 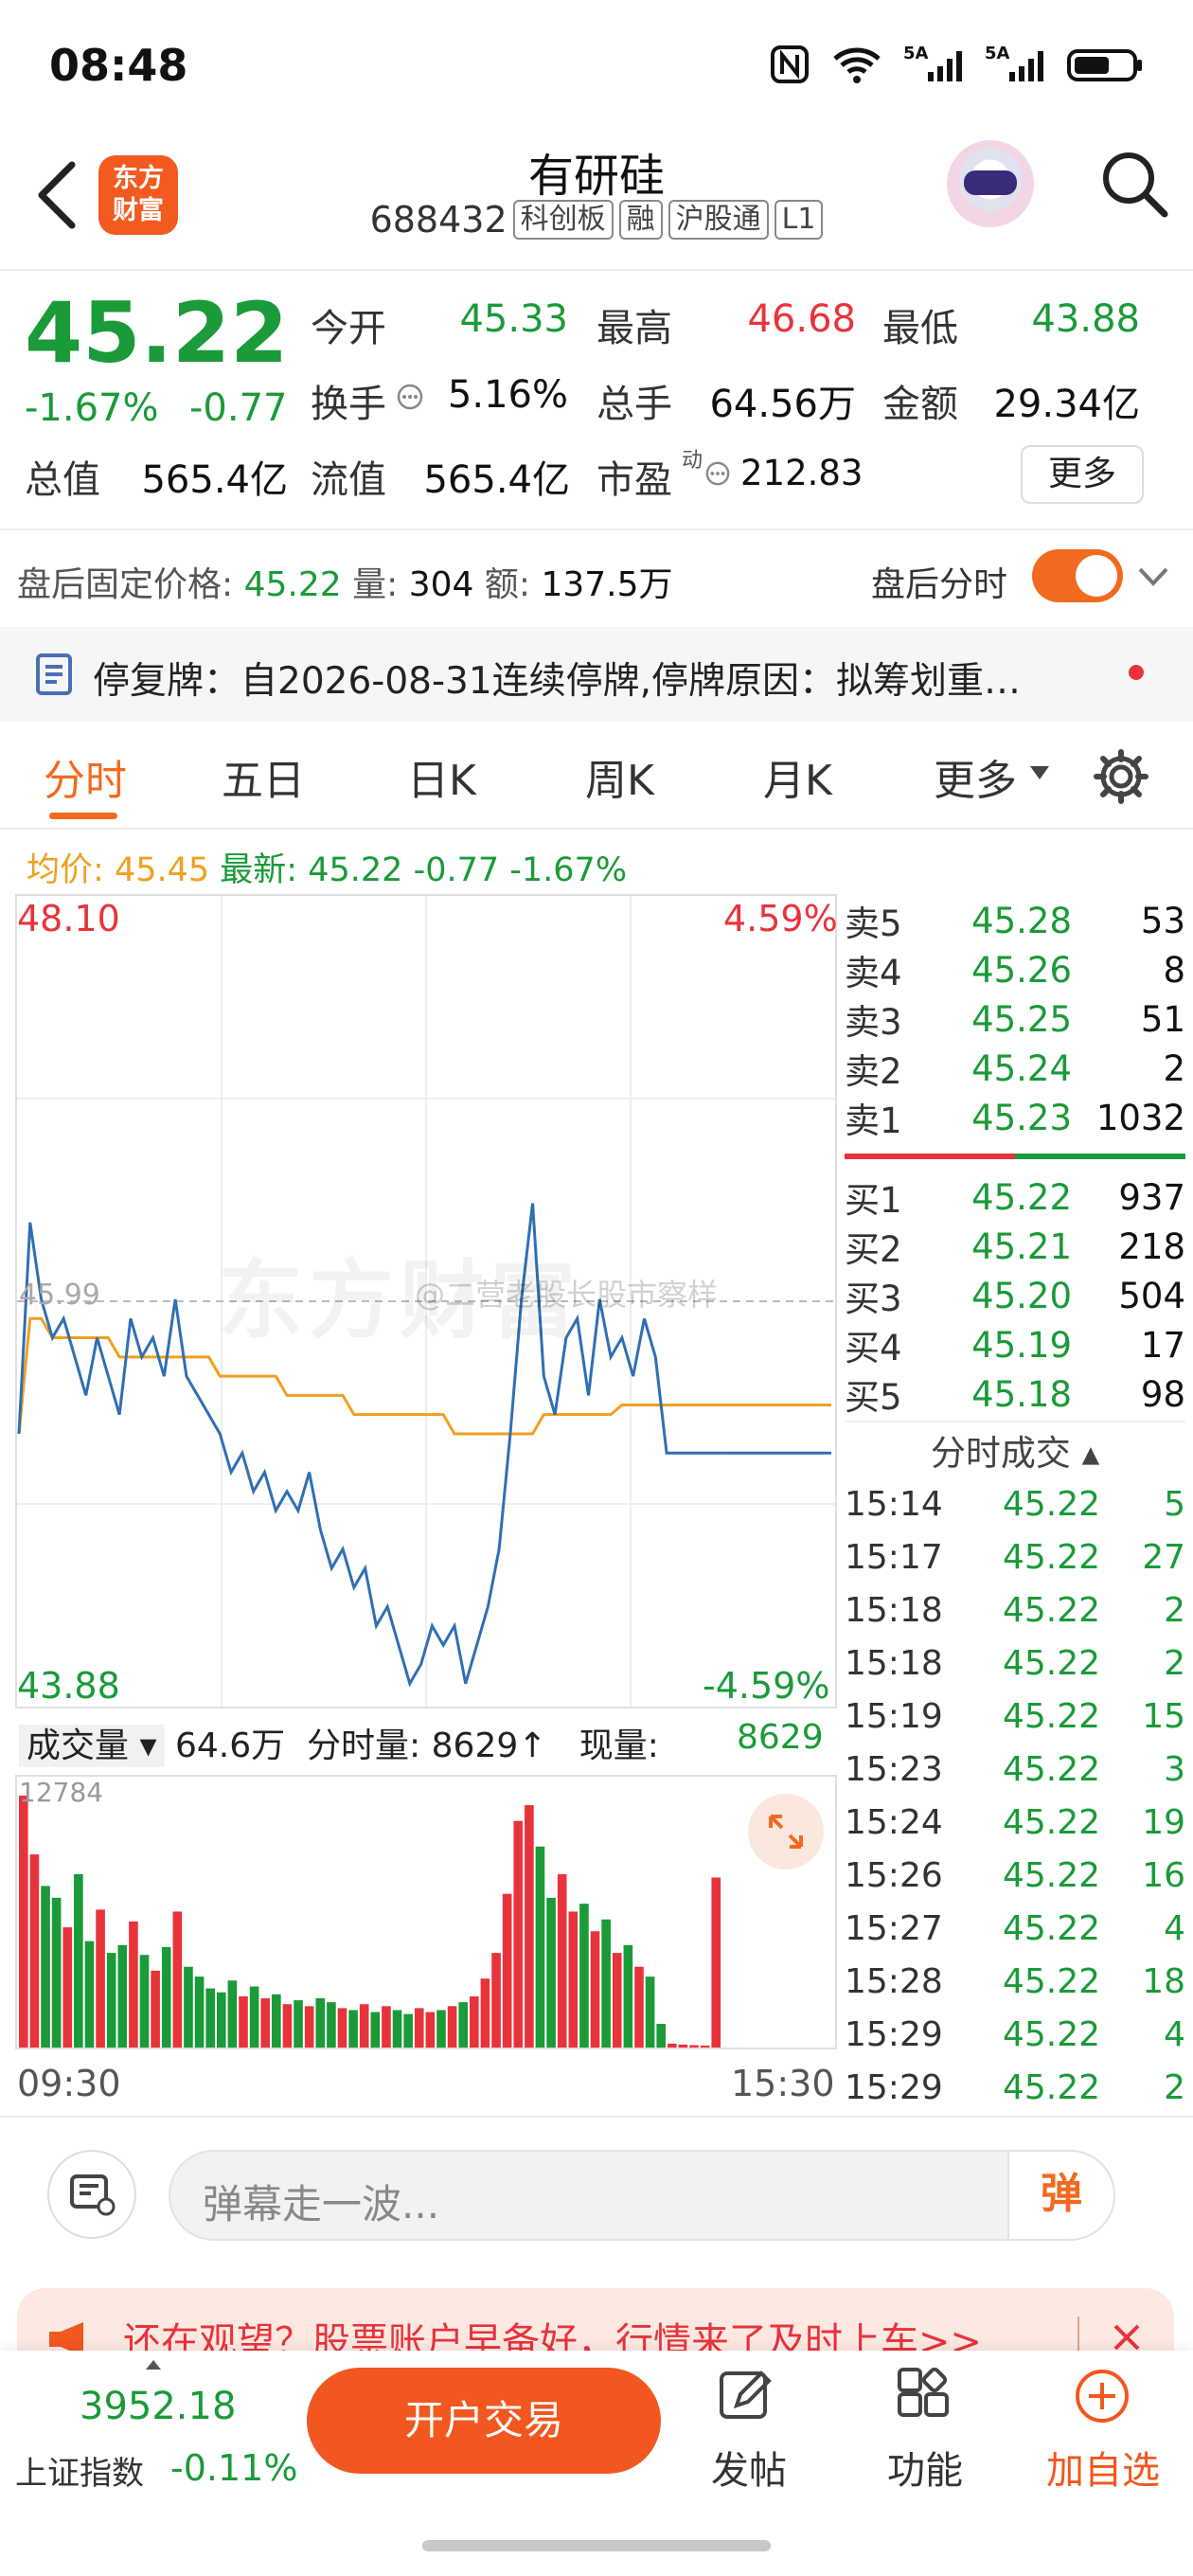 What do you see at coordinates (1127, 2337) in the screenshot?
I see `close-icon` at bounding box center [1127, 2337].